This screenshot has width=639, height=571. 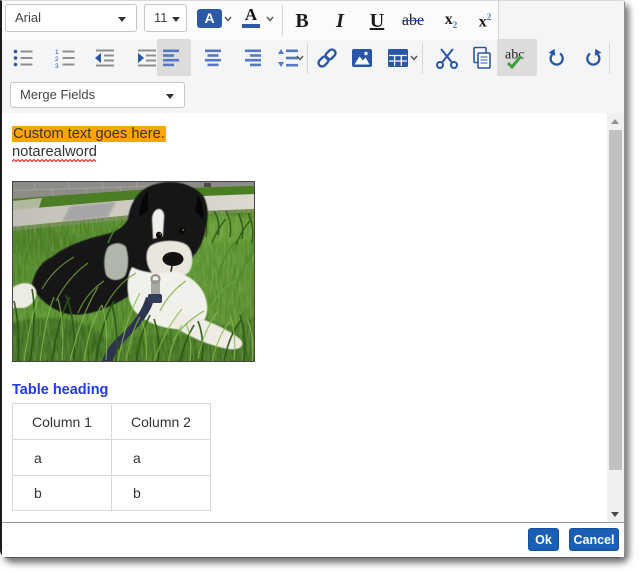 What do you see at coordinates (514, 55) in the screenshot?
I see `svg-text: abc` at bounding box center [514, 55].